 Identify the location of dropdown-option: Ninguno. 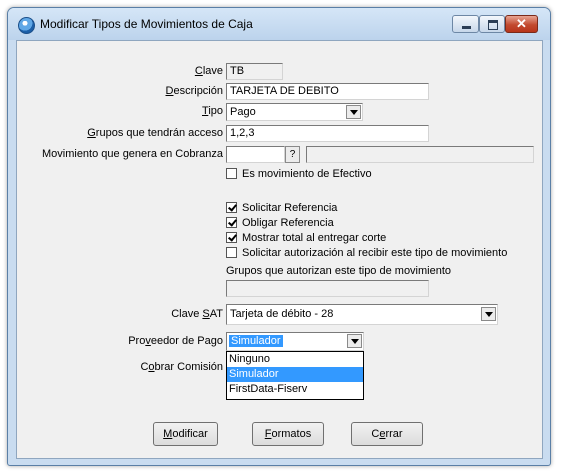
(295, 359).